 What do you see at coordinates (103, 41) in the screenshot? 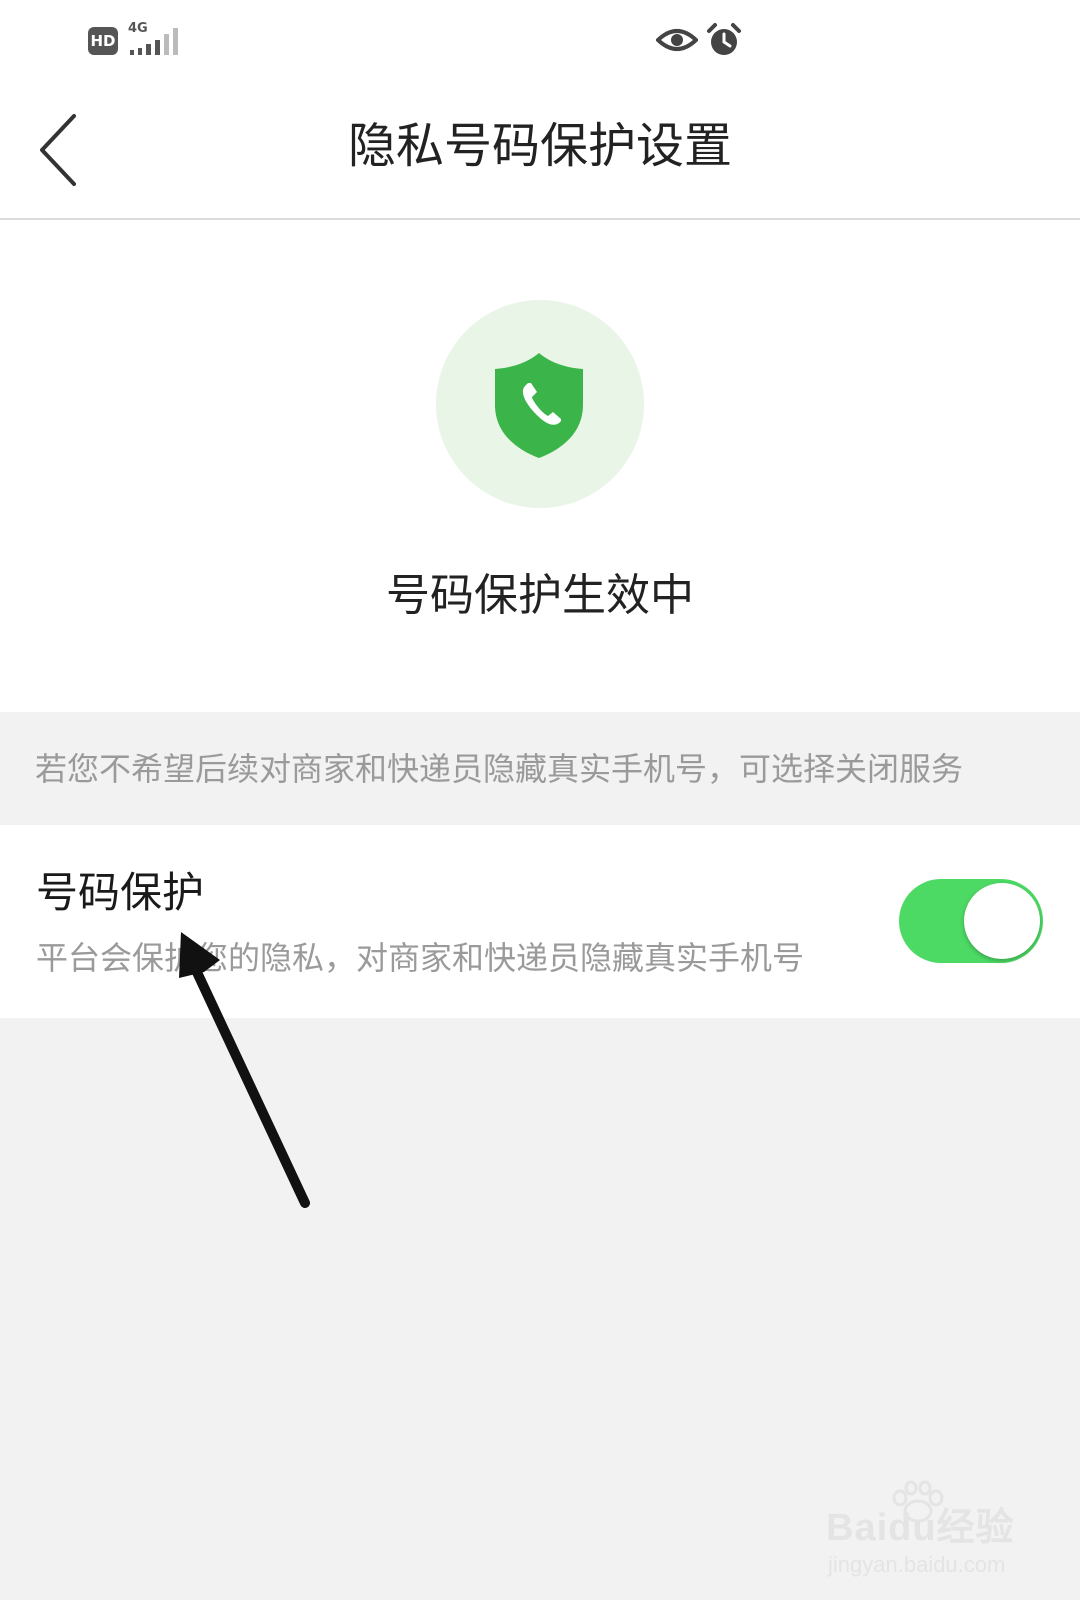
I see `hd-icon: HD` at bounding box center [103, 41].